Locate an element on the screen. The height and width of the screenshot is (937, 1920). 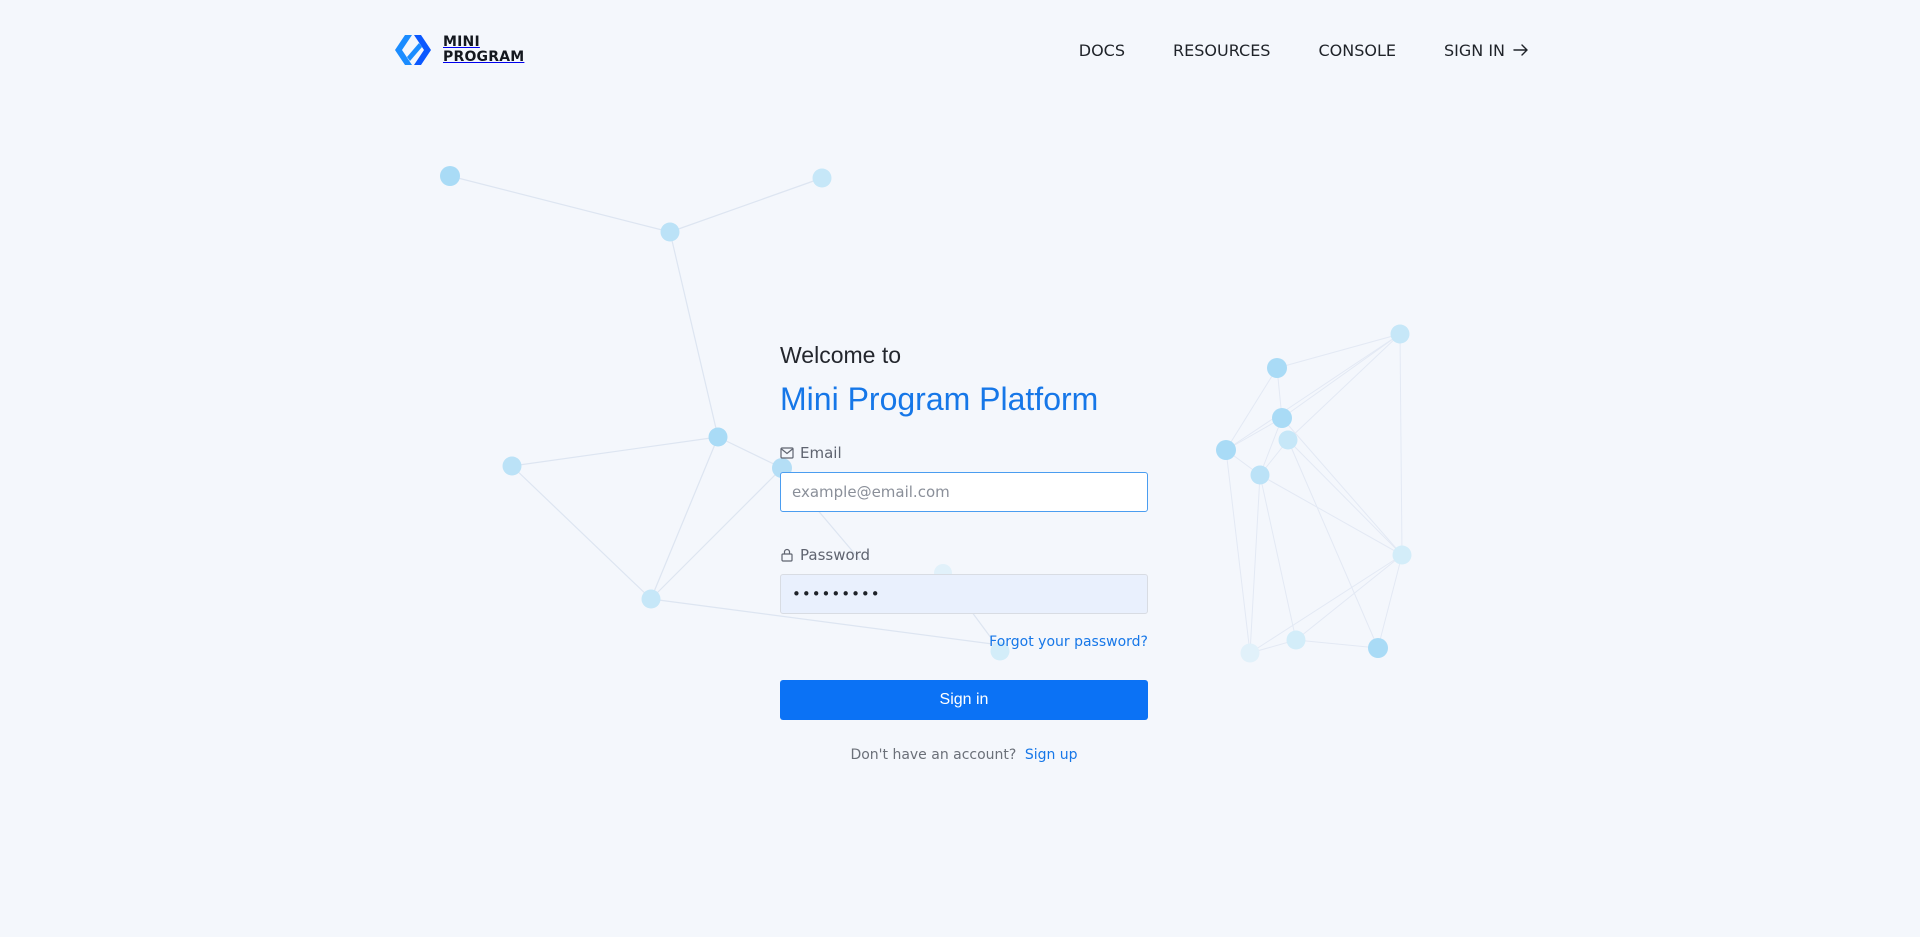
nav-docs: DOCS is located at coordinates (1102, 50).